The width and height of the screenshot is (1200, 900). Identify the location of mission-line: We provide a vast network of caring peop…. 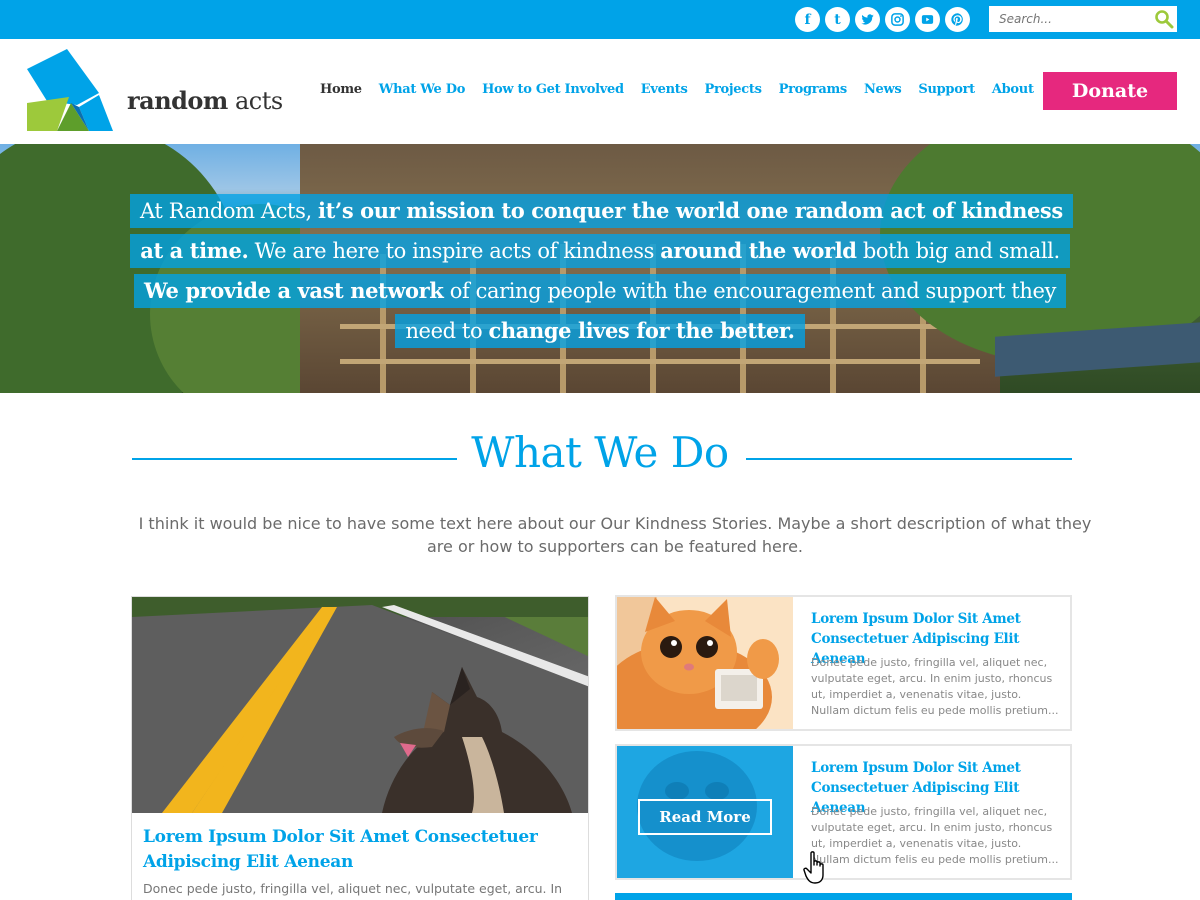
(600, 291).